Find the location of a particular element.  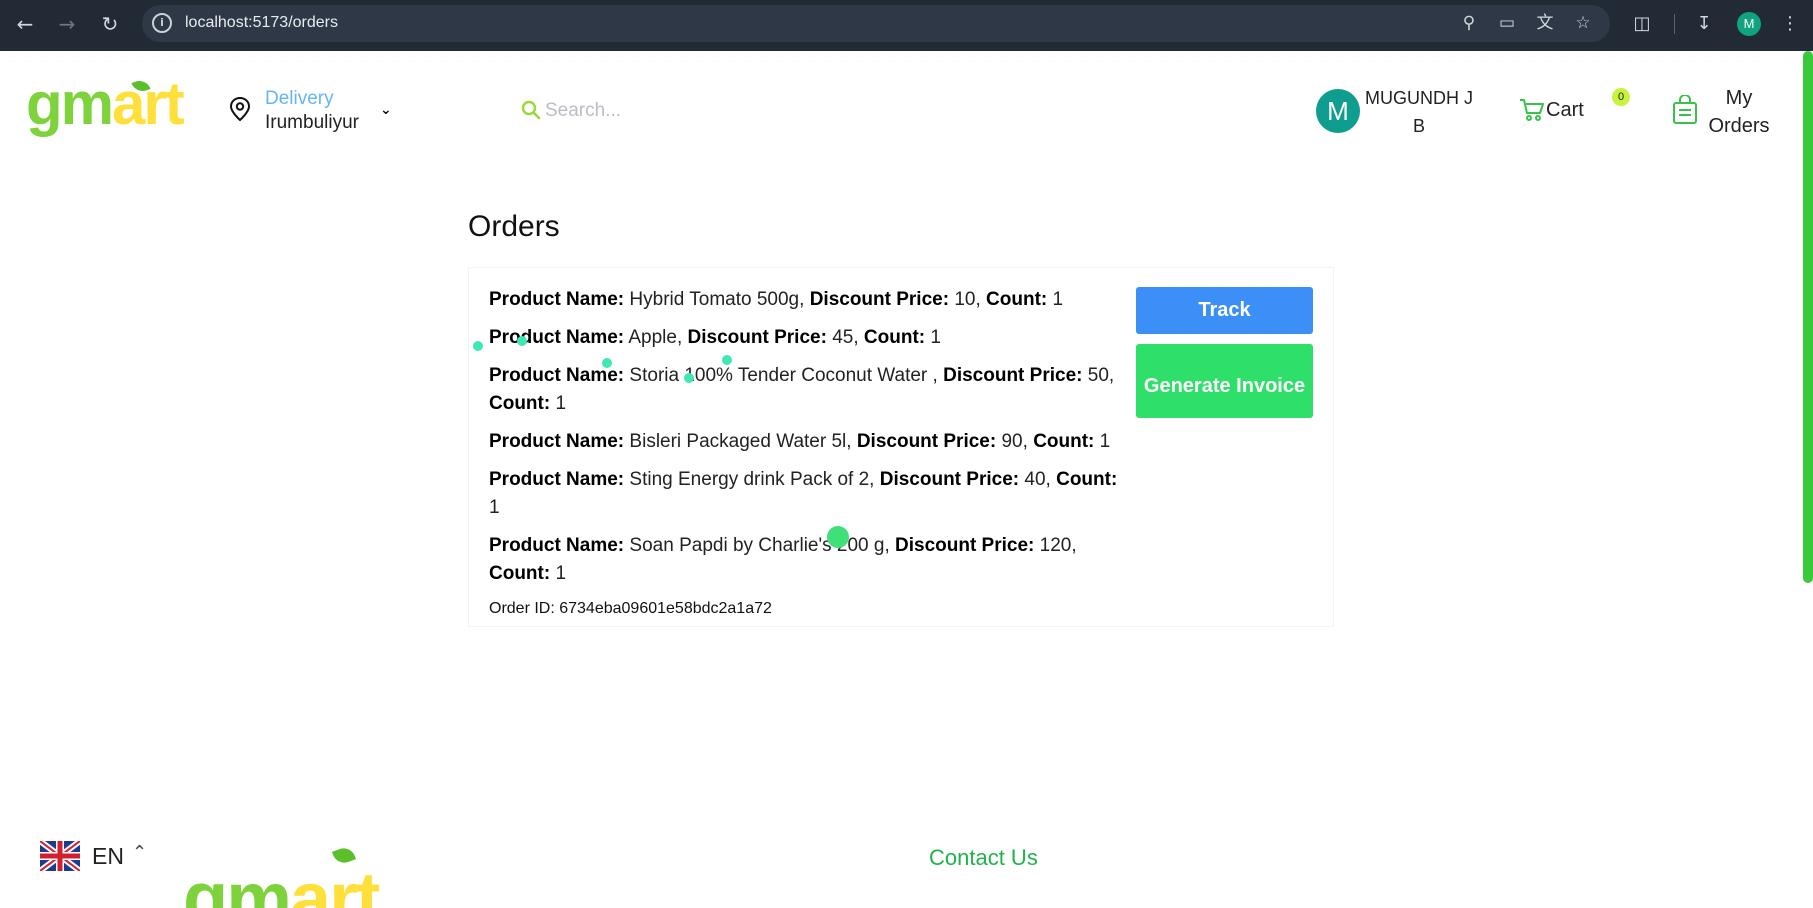

install-app-icon: ▭ is located at coordinates (1507, 23).